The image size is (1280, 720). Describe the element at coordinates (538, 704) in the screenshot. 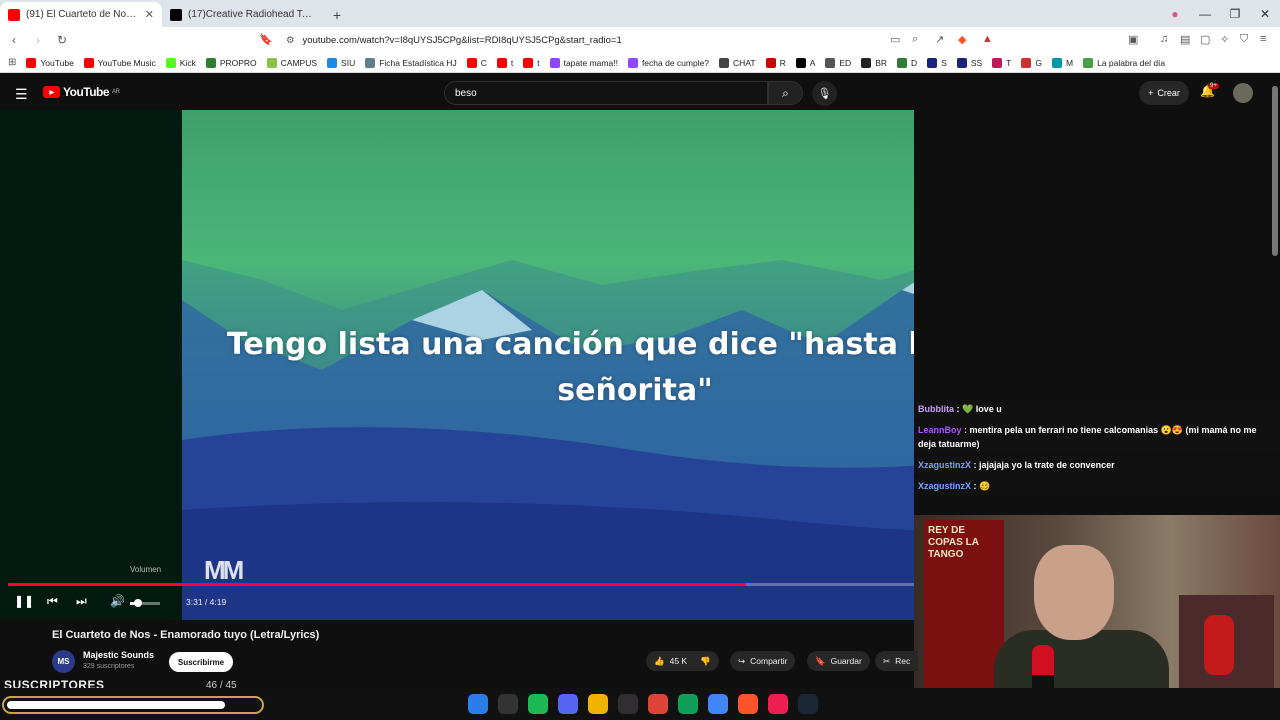

I see `spotify-icon` at that location.